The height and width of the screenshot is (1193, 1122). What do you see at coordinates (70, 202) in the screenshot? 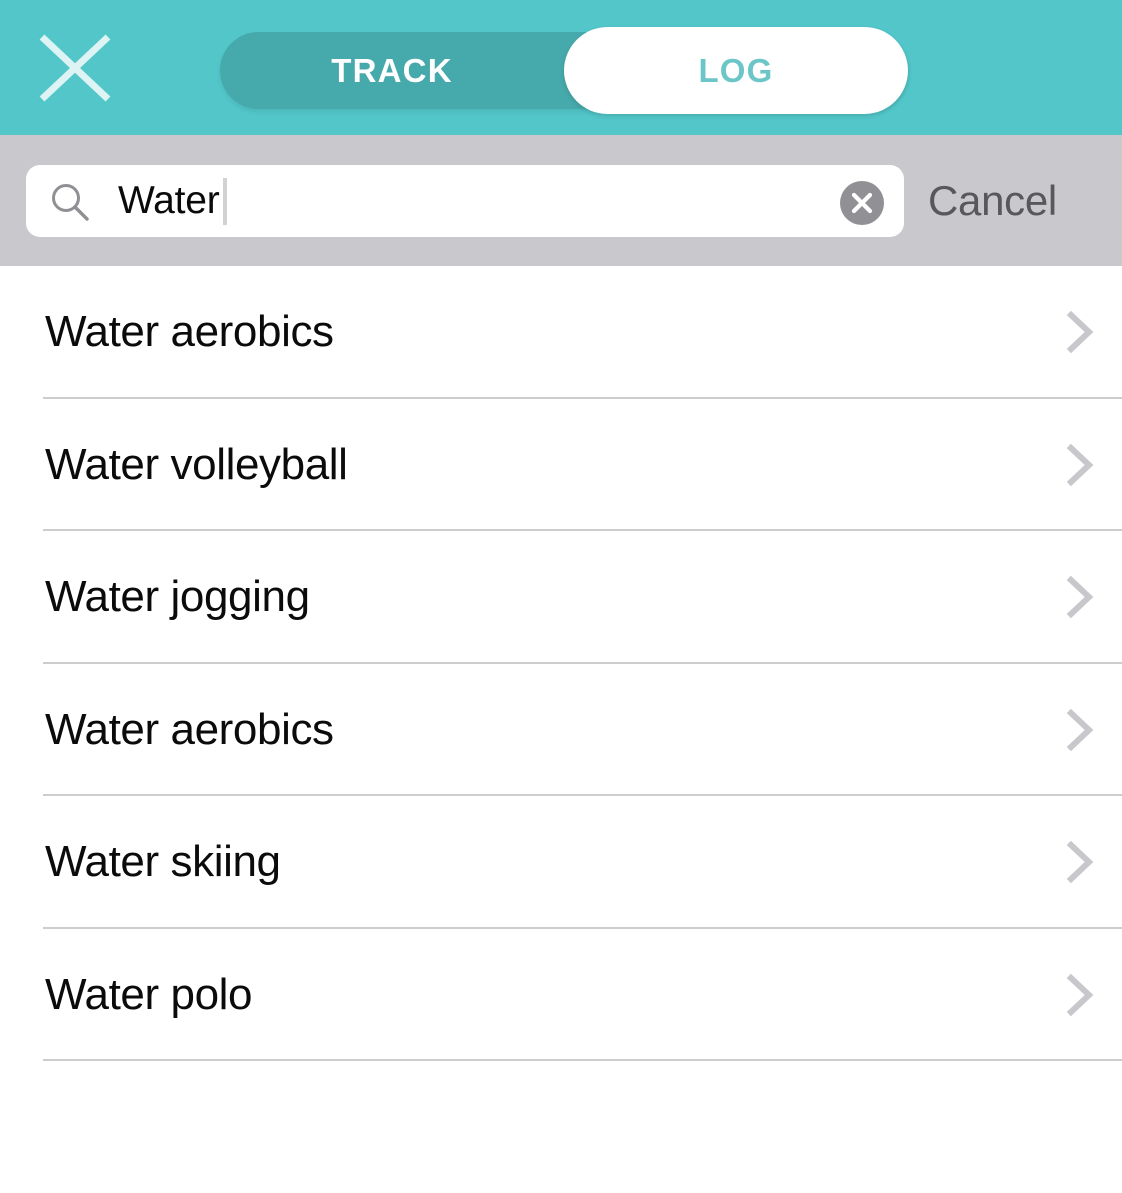
I see `search-icon` at bounding box center [70, 202].